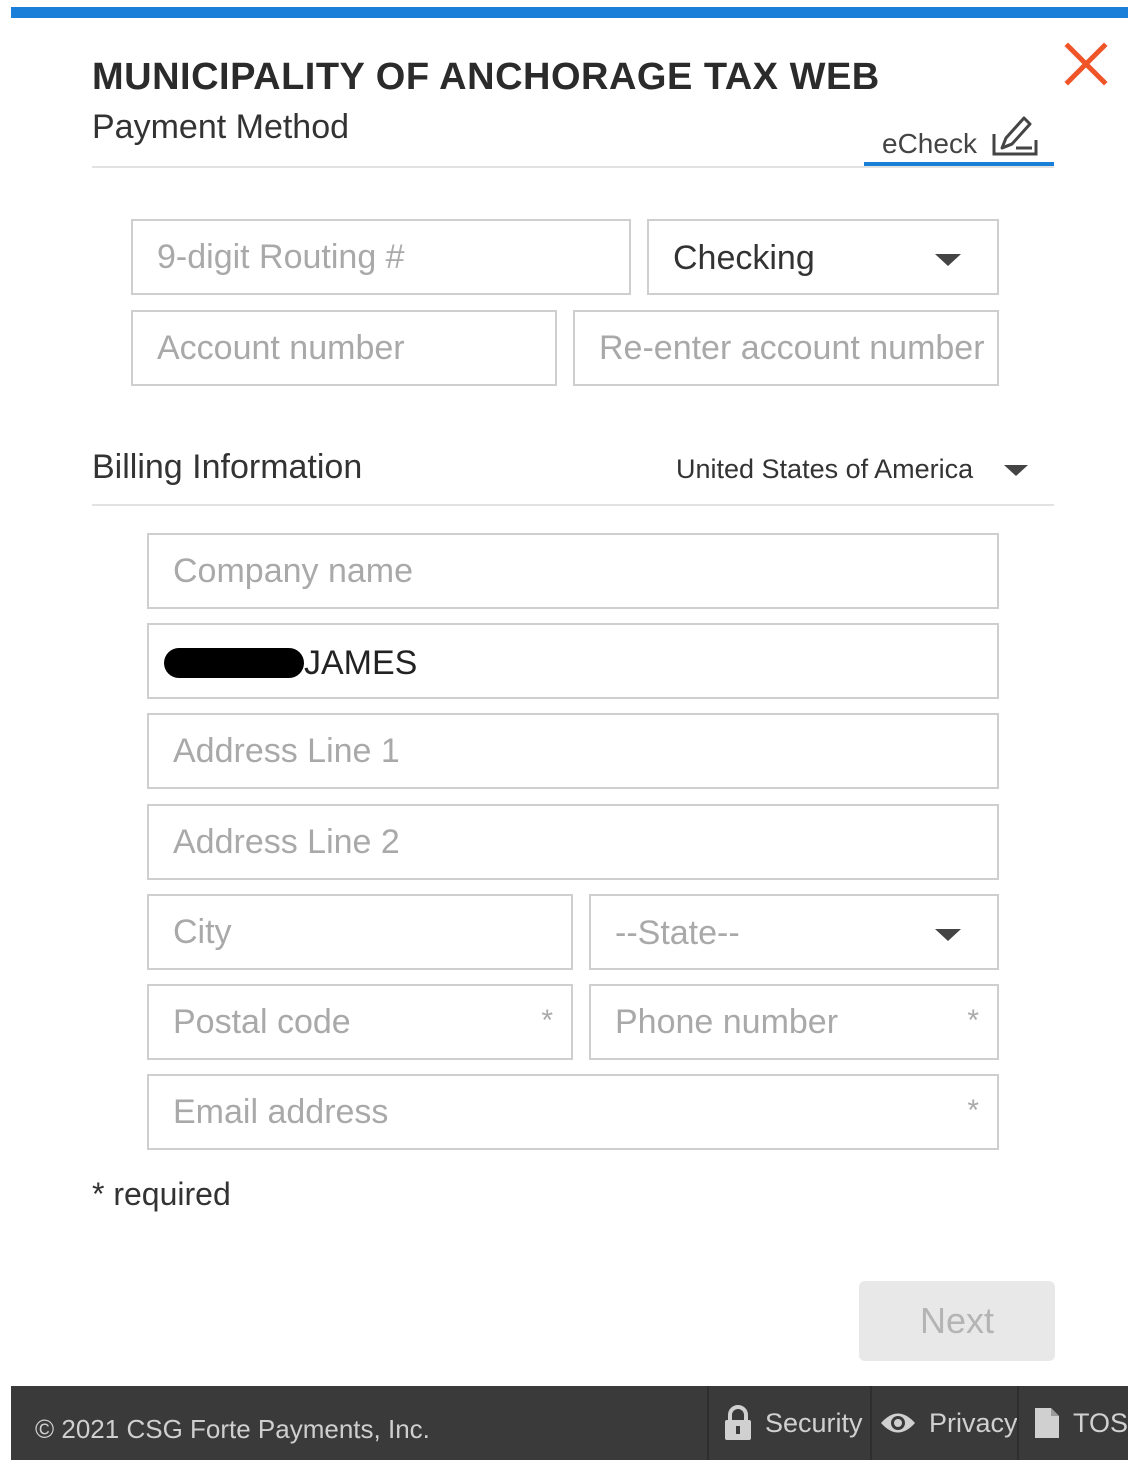 This screenshot has height=1460, width=1128. I want to click on header-divider, so click(573, 167).